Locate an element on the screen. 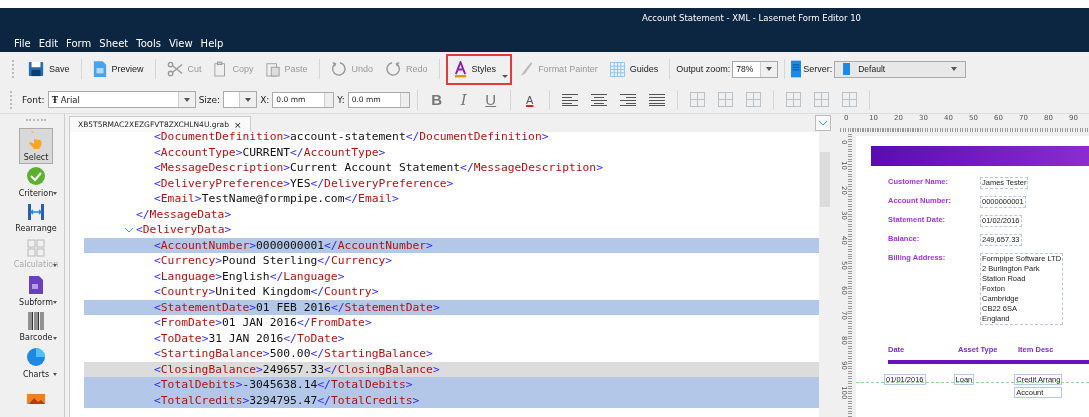 This screenshot has height=417, width=1089. horizontal-arrows-icon is located at coordinates (36, 212).